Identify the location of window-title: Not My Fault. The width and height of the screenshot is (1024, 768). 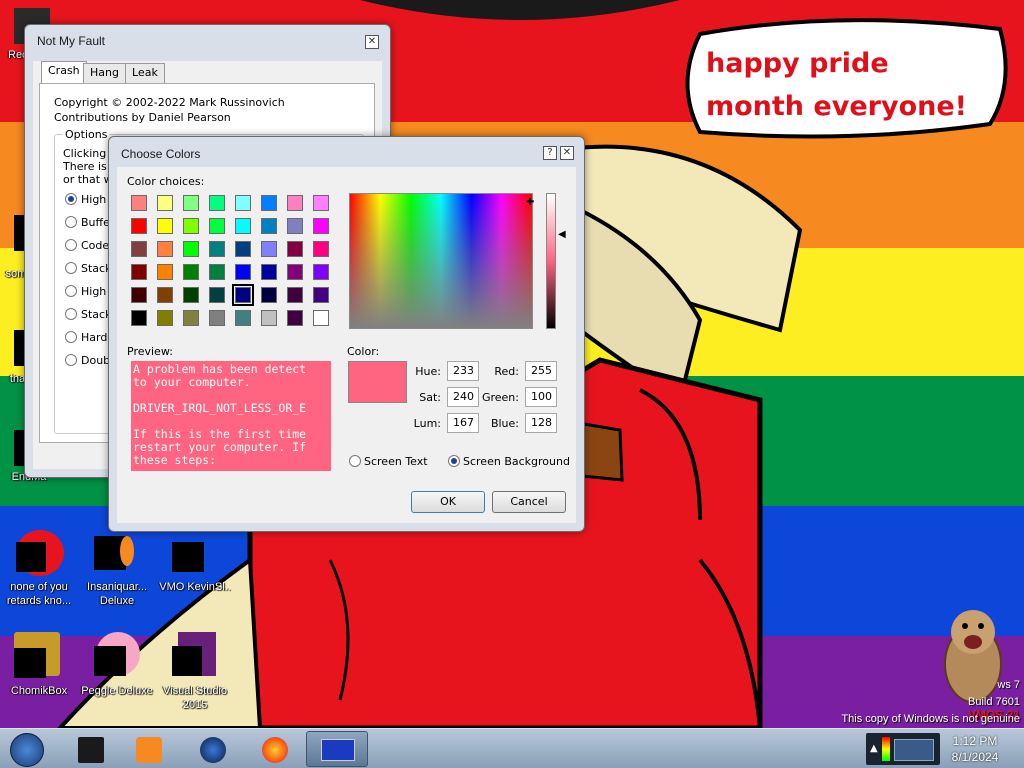
(71, 41).